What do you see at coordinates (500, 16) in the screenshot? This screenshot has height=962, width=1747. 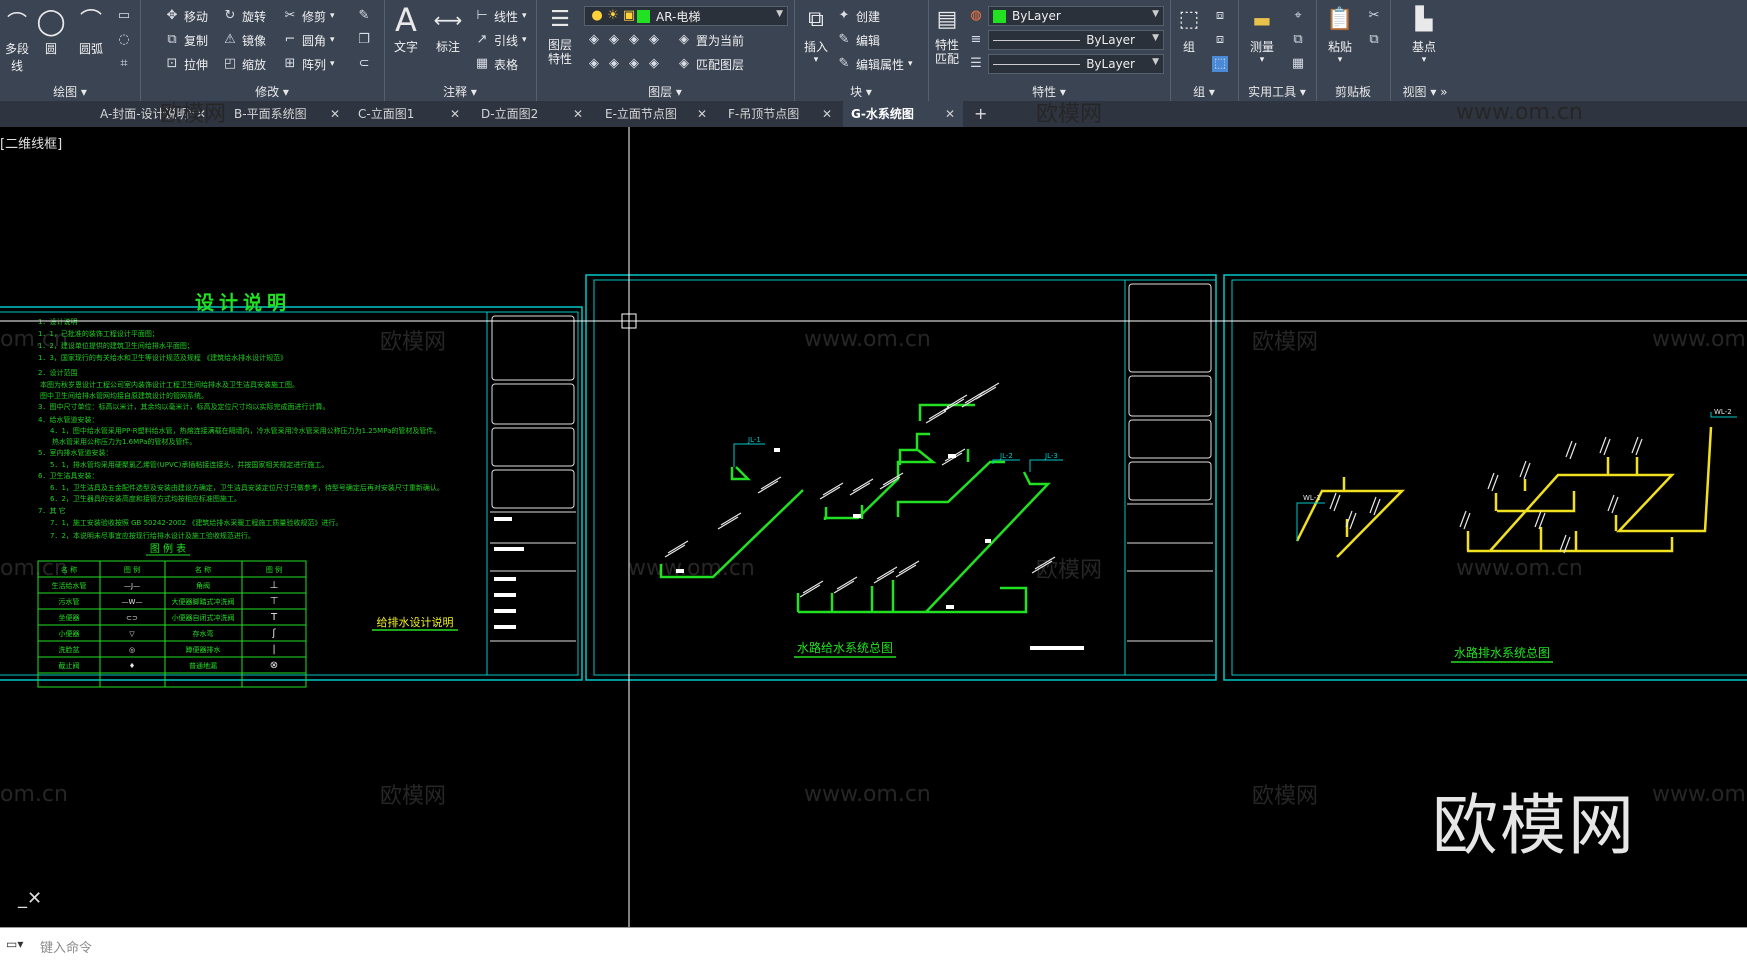 I see `linear-dim-button: ⊢ 线性 ▾` at bounding box center [500, 16].